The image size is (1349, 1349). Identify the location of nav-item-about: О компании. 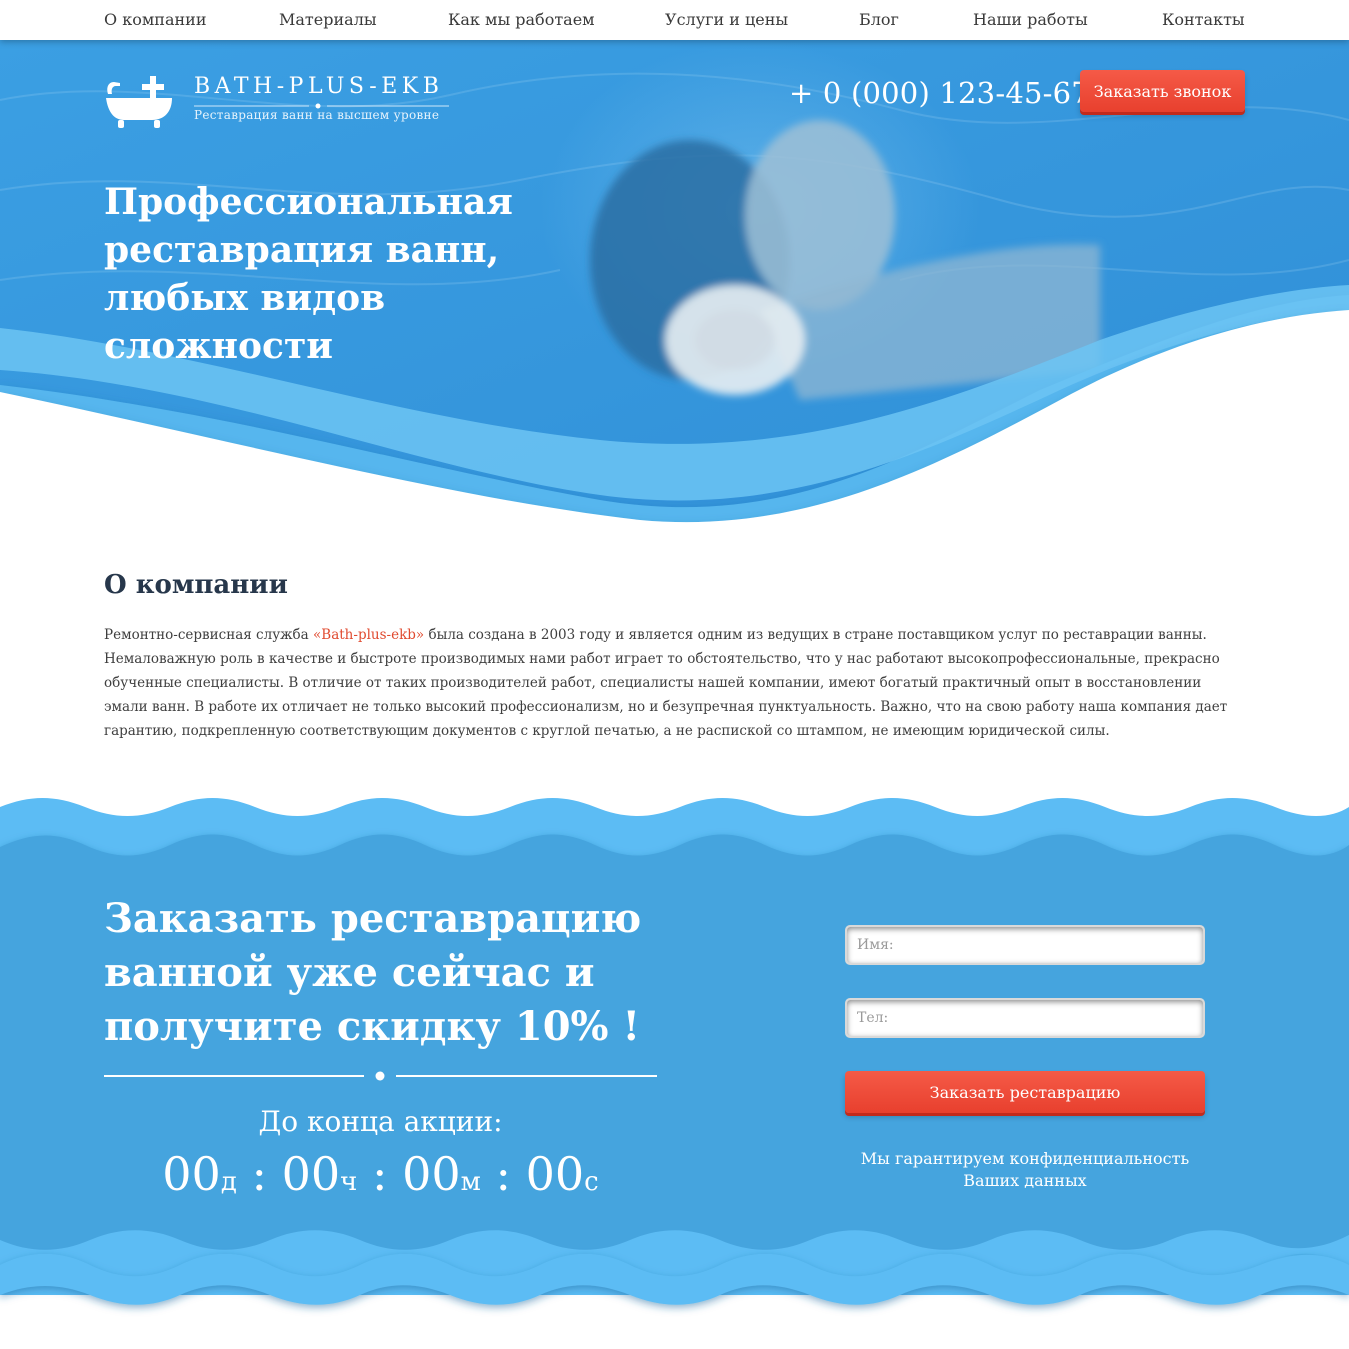
(155, 19).